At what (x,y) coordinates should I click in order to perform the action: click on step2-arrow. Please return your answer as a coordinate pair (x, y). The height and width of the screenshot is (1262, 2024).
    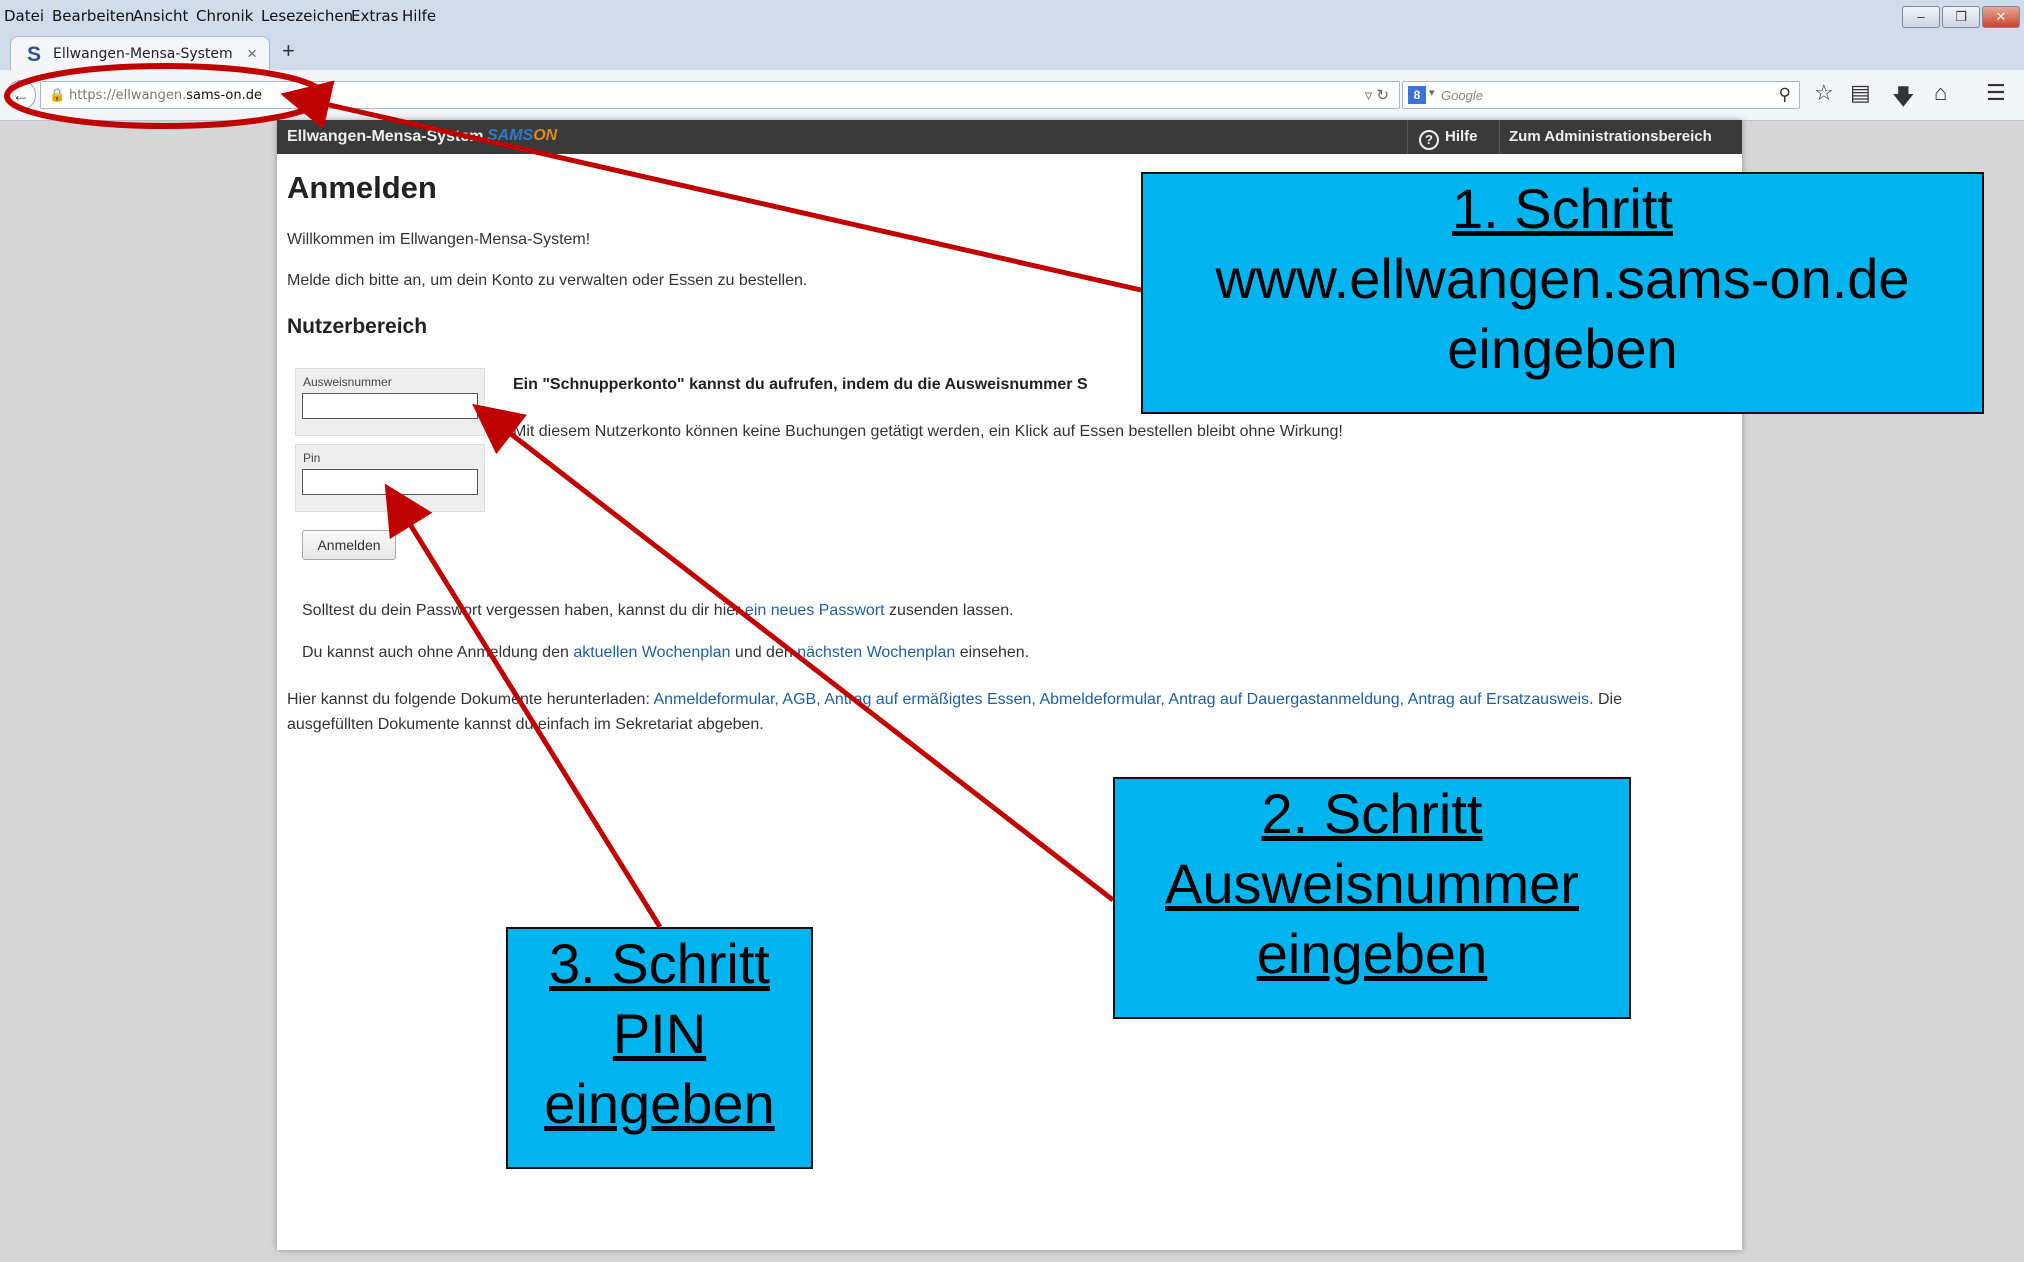
    Looking at the image, I should click on (793, 652).